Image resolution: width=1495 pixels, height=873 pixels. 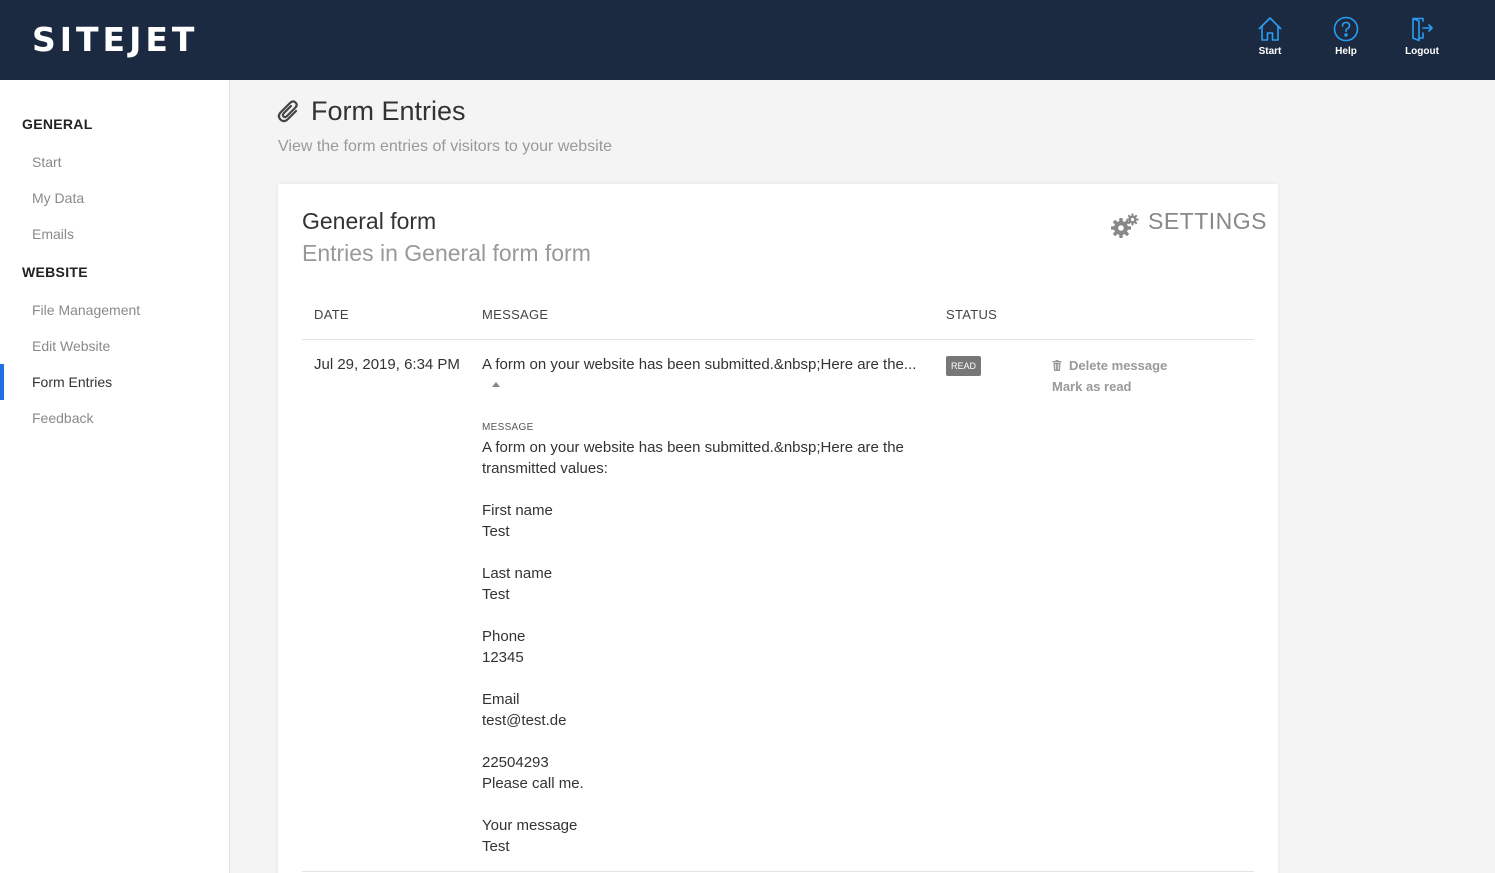 I want to click on field-name: First name, so click(x=517, y=510).